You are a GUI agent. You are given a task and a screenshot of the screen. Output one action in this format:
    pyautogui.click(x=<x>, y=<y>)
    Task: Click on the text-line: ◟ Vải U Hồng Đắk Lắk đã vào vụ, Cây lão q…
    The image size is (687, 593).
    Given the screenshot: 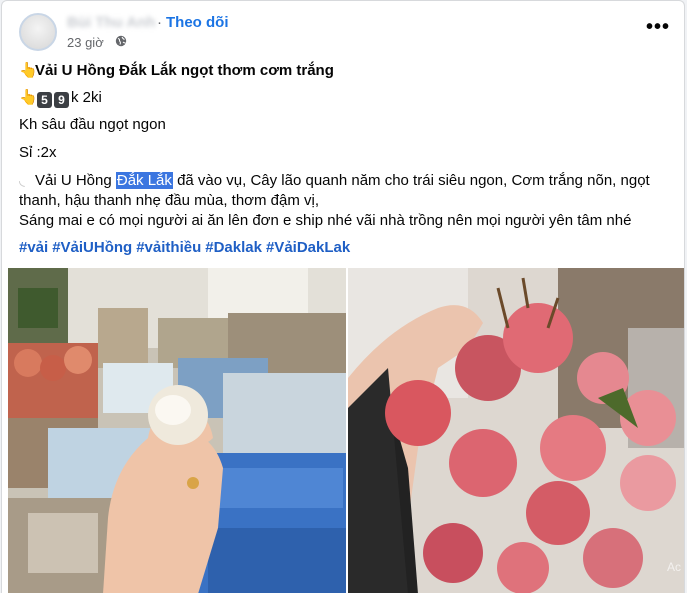 What is the action you would take?
    pyautogui.click(x=334, y=181)
    